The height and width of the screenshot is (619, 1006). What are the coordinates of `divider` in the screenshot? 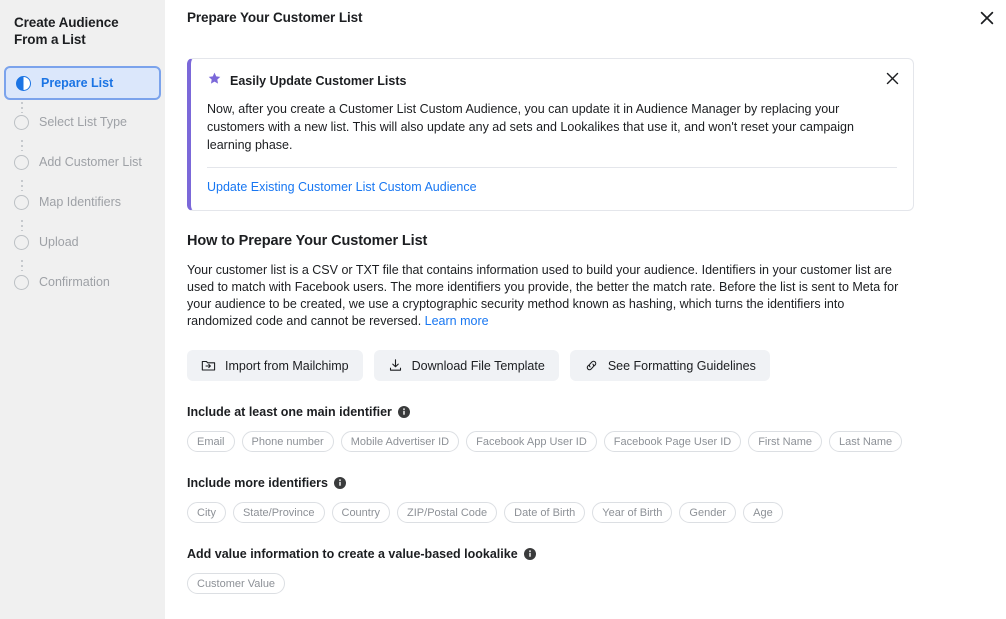 It's located at (552, 167).